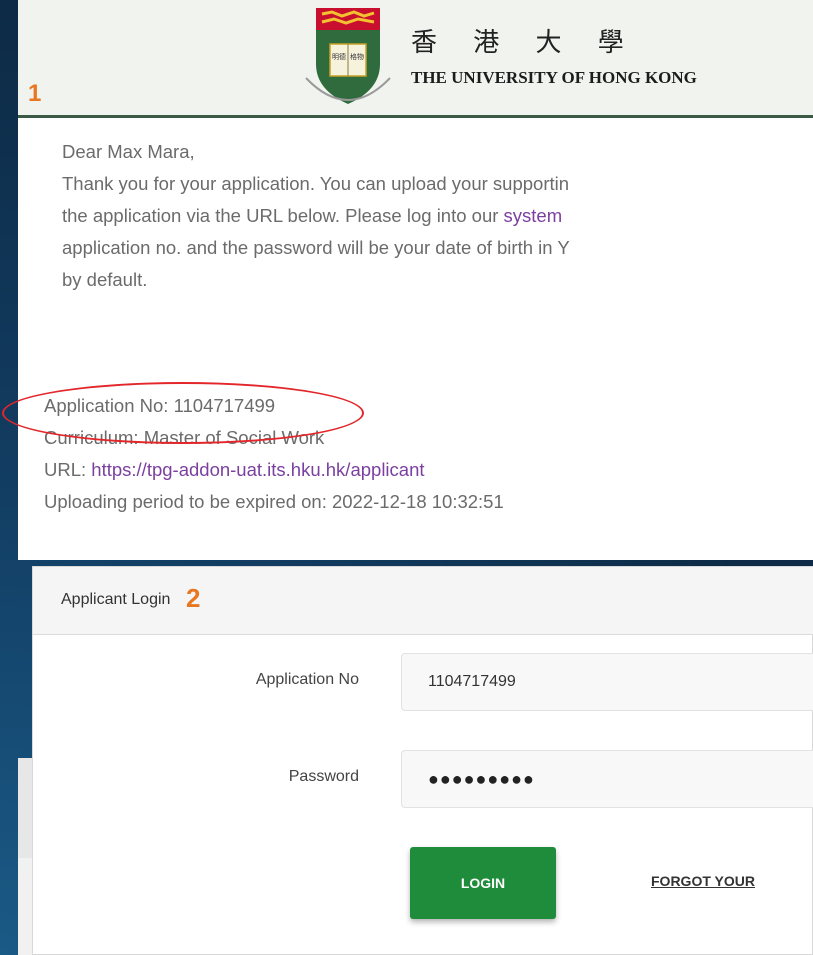 The height and width of the screenshot is (955, 813). What do you see at coordinates (423, 601) in the screenshot?
I see `login-panel-header: Applicant Login 2` at bounding box center [423, 601].